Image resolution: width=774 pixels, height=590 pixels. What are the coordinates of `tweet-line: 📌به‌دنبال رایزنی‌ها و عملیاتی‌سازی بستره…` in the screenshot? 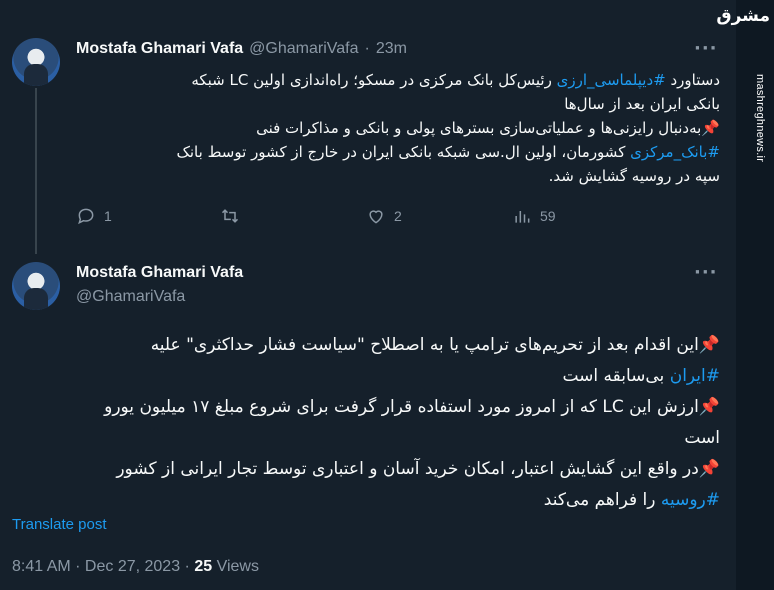 It's located at (488, 128).